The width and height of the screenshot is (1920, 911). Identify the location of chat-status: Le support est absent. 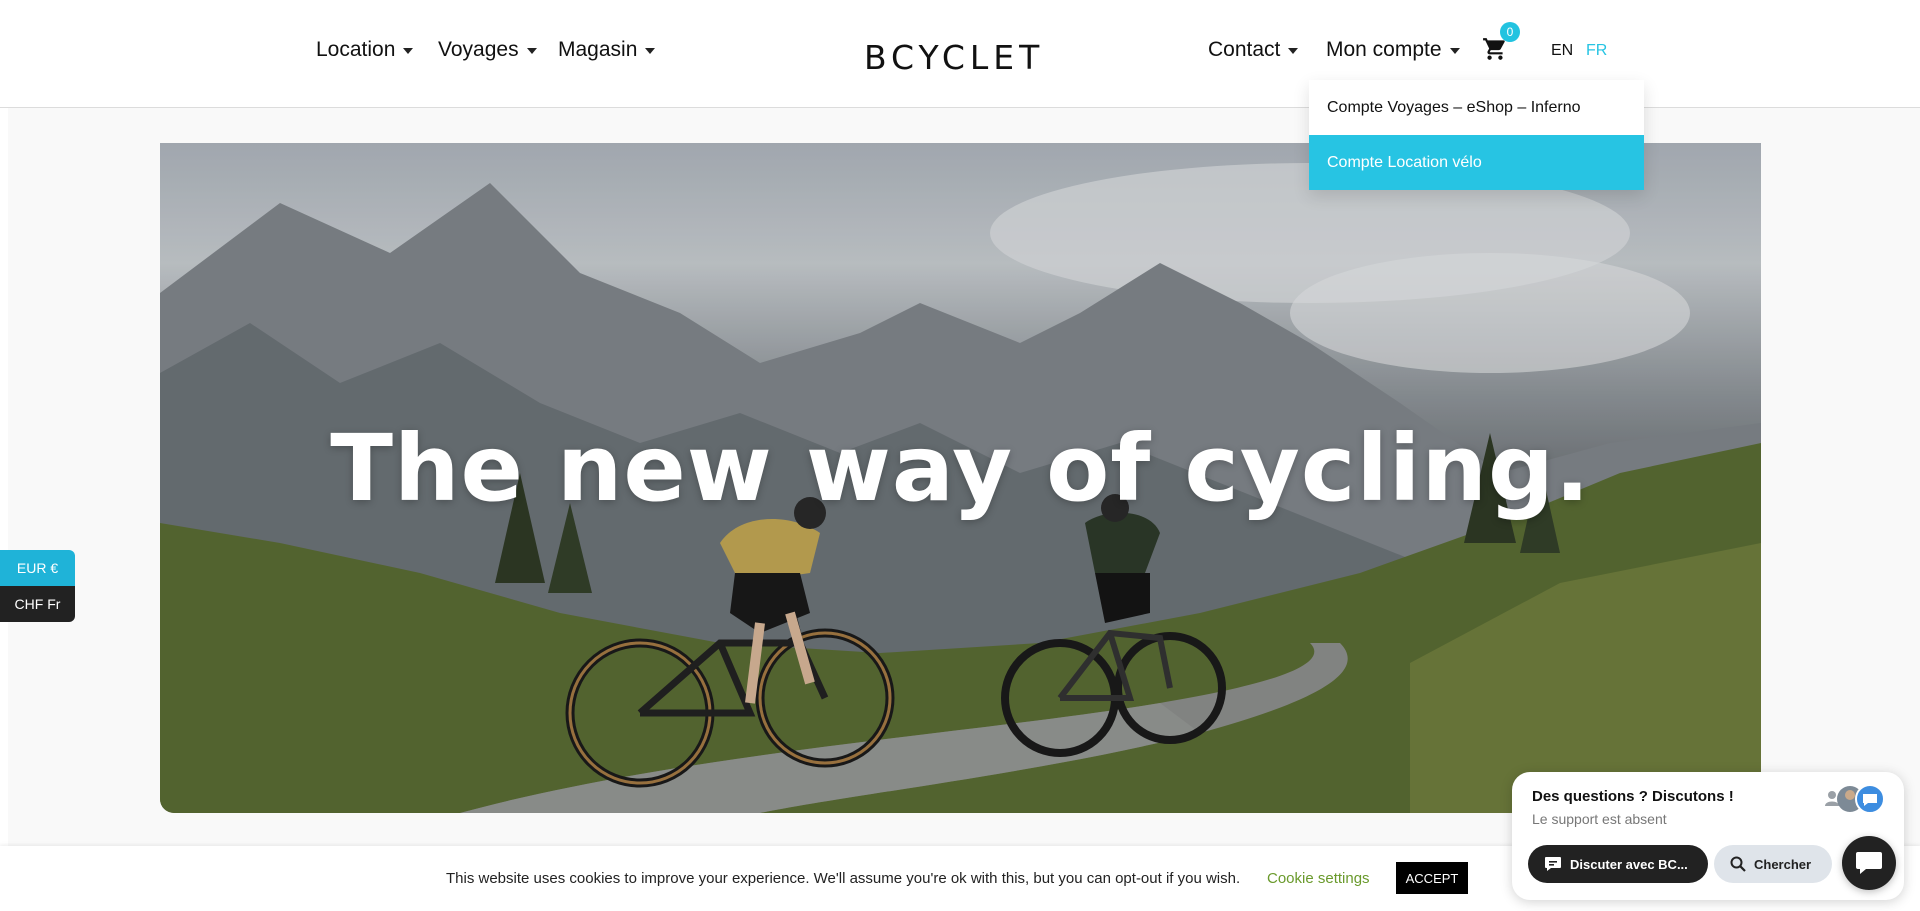
(1599, 819).